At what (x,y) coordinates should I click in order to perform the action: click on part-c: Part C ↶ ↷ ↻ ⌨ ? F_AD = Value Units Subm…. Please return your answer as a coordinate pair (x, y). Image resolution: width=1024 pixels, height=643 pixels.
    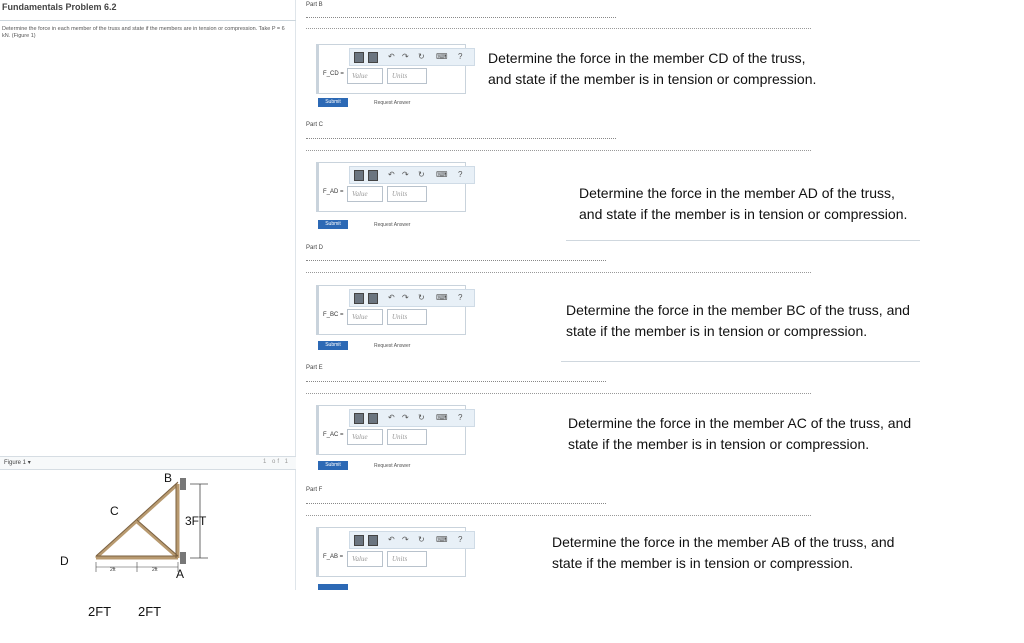
    Looking at the image, I should click on (615, 180).